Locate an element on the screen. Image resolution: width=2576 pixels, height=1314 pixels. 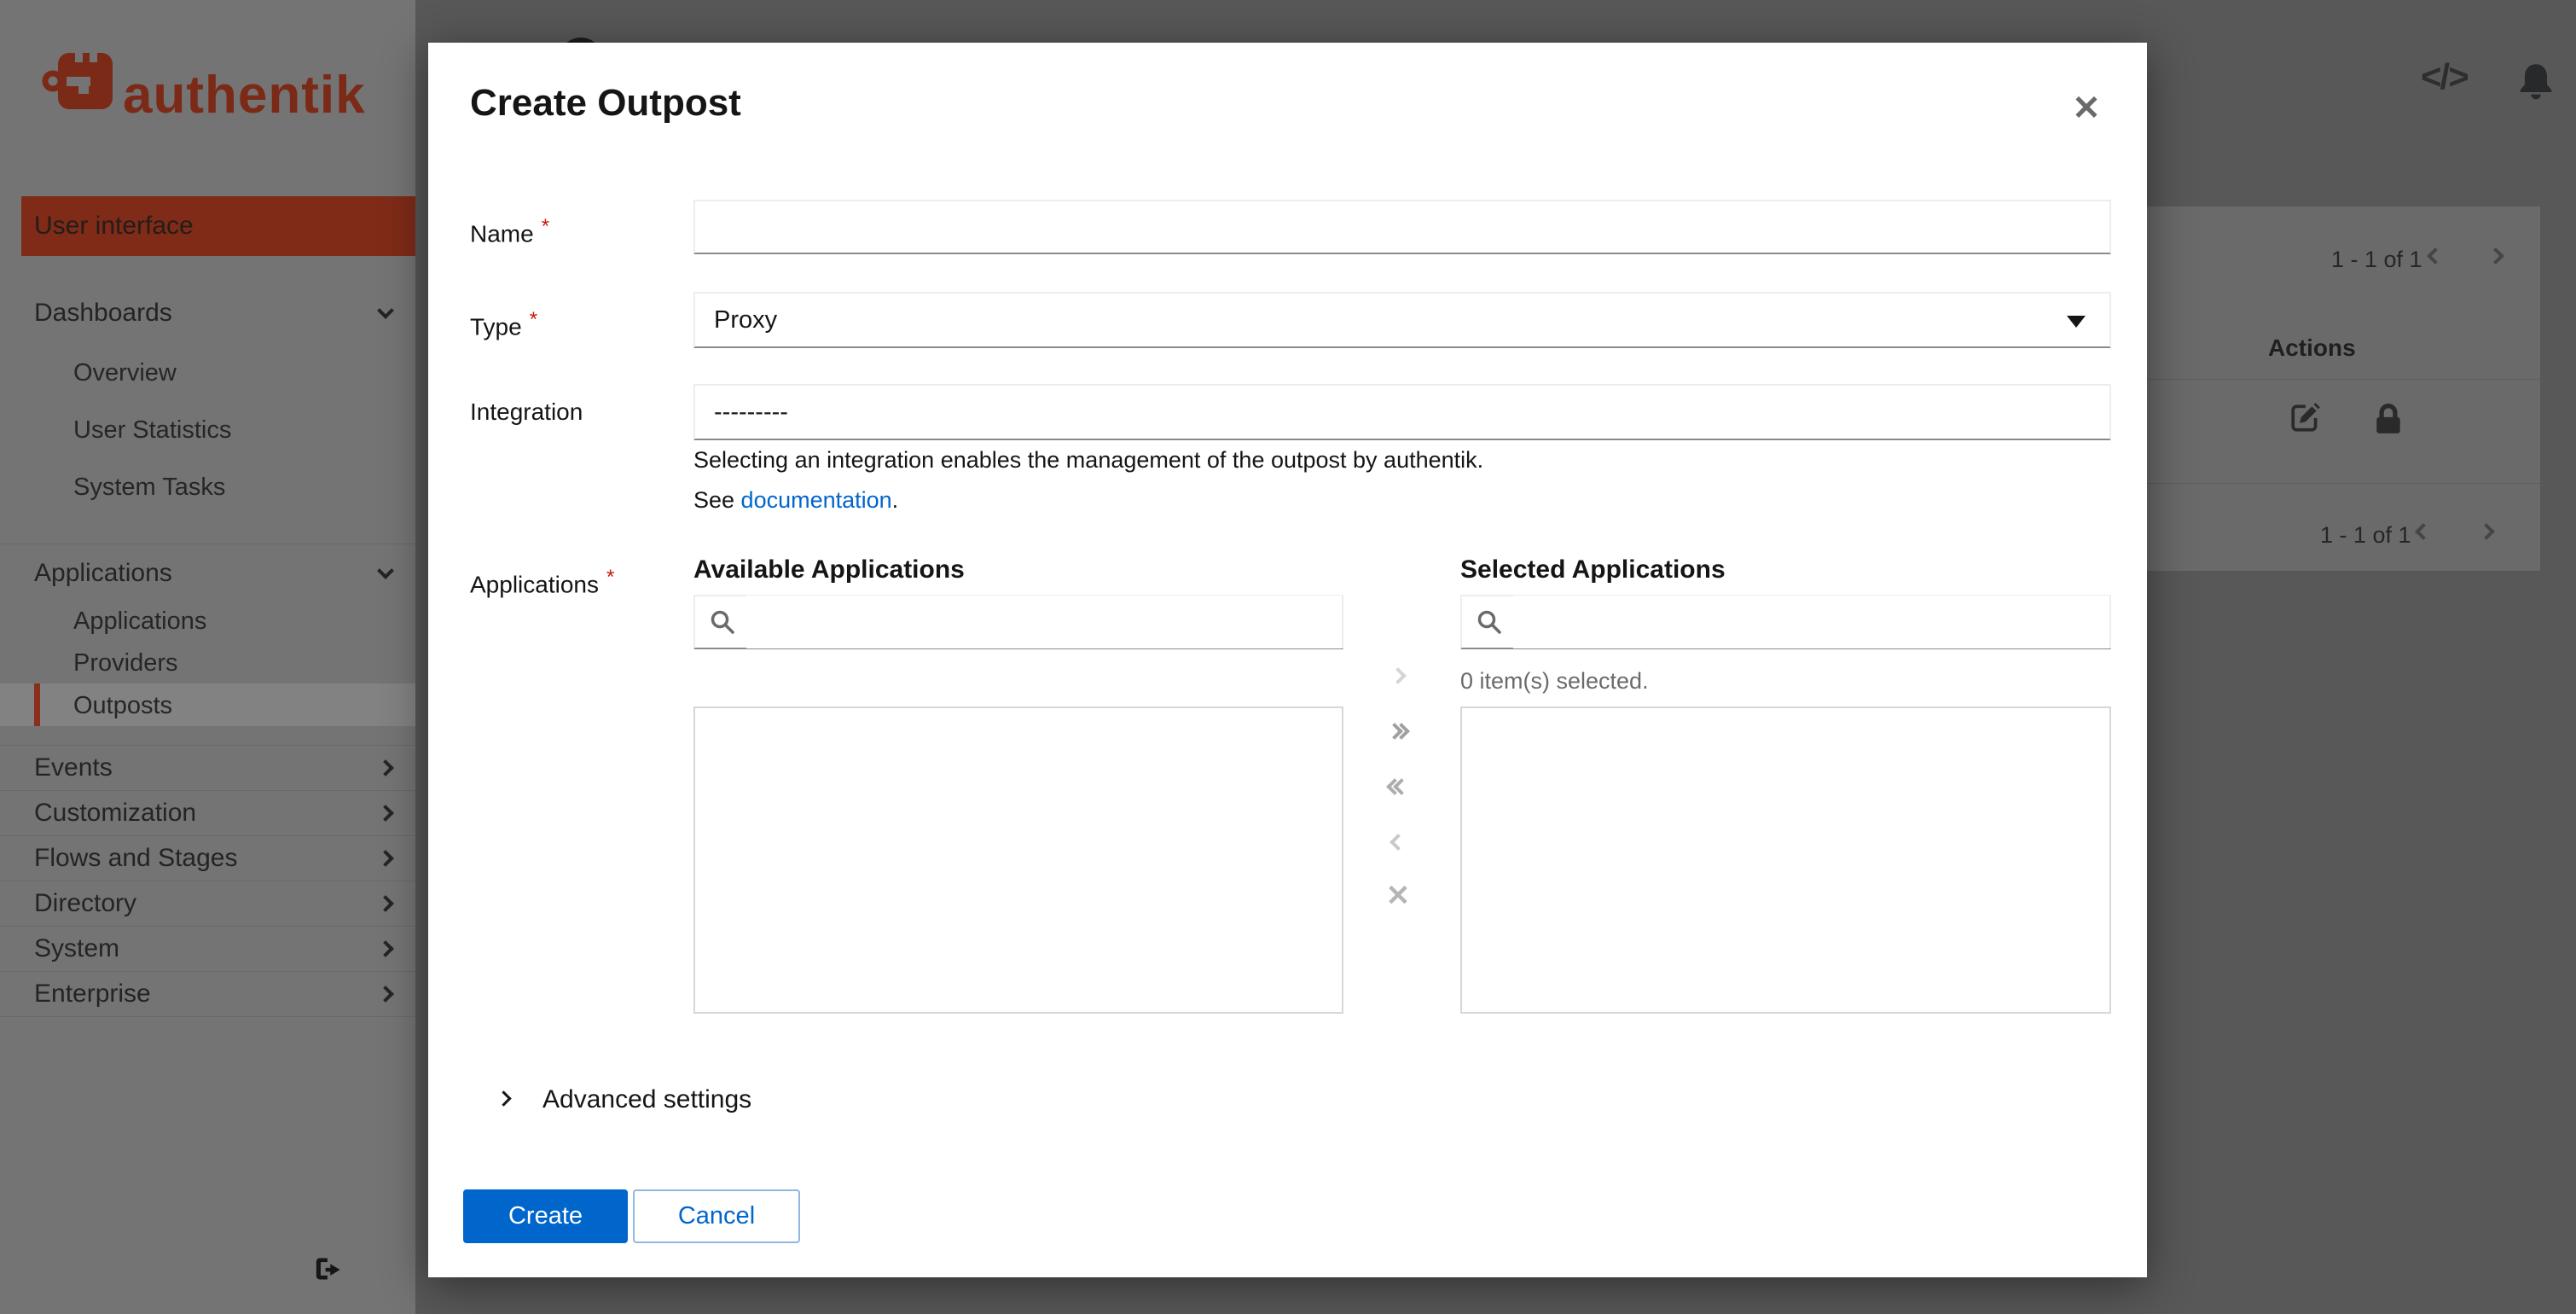
outposts-table-card is located at coordinates (2310, 388).